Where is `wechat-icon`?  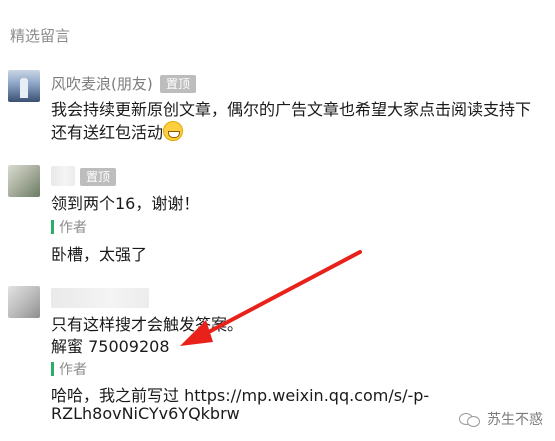 wechat-icon is located at coordinates (470, 419).